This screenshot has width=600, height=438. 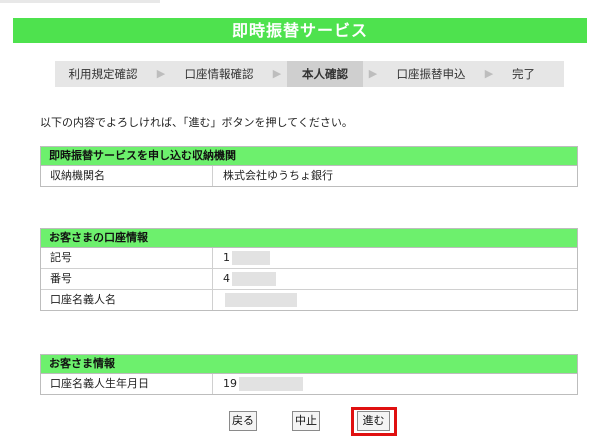 I want to click on row-label: 記号, so click(x=127, y=258).